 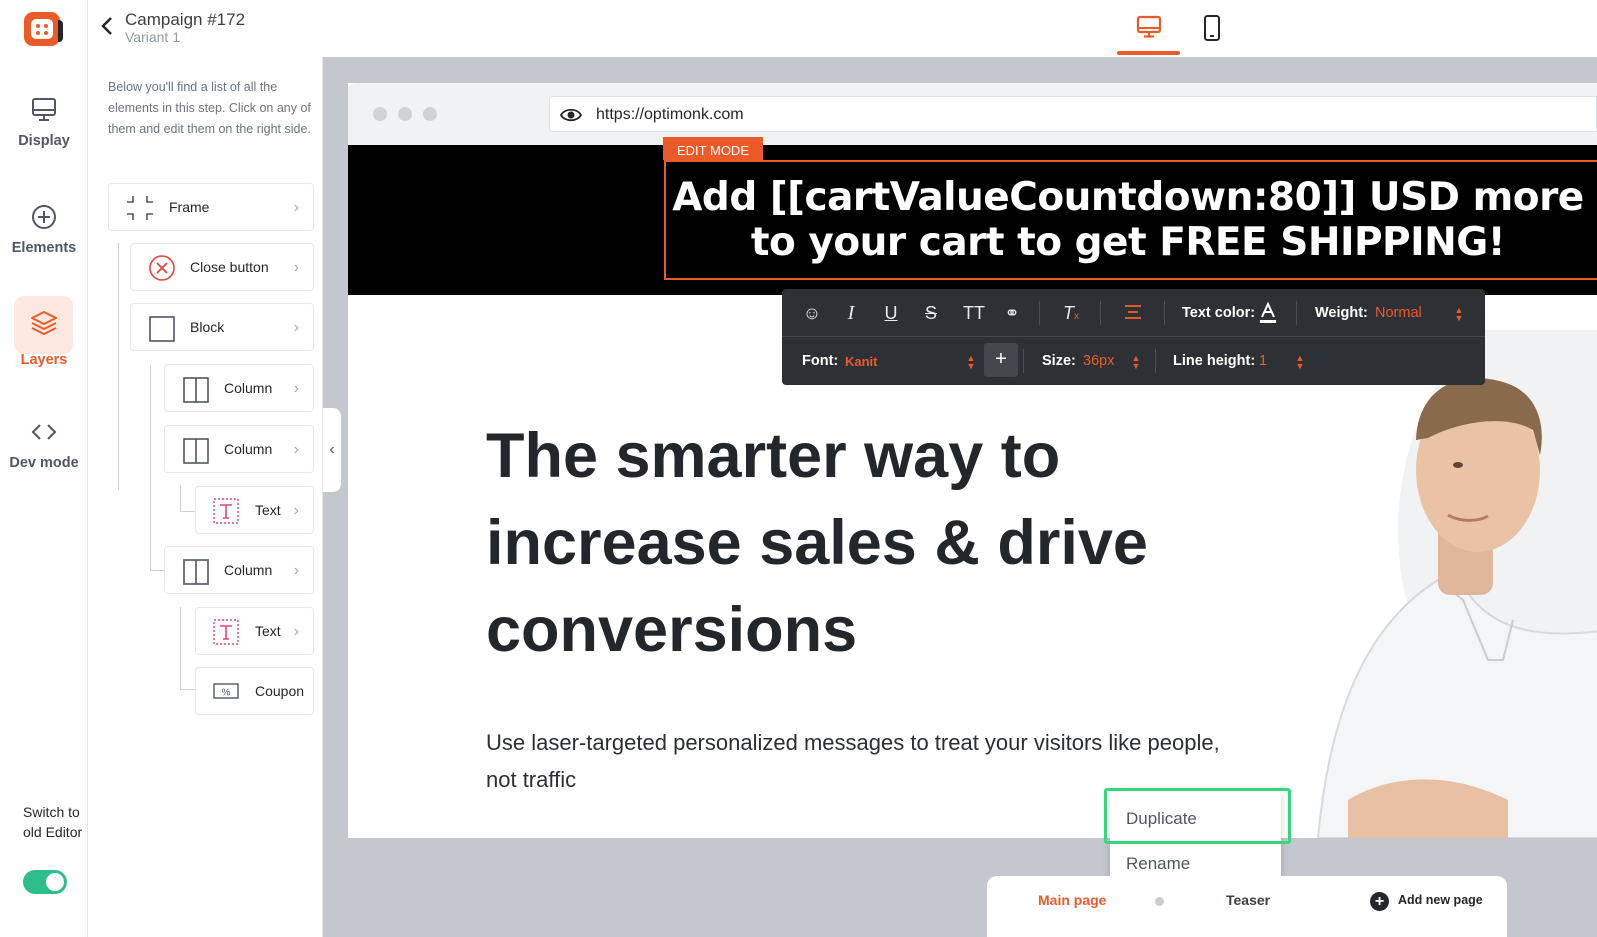 What do you see at coordinates (1248, 900) in the screenshot?
I see `tab-teaser: Teaser` at bounding box center [1248, 900].